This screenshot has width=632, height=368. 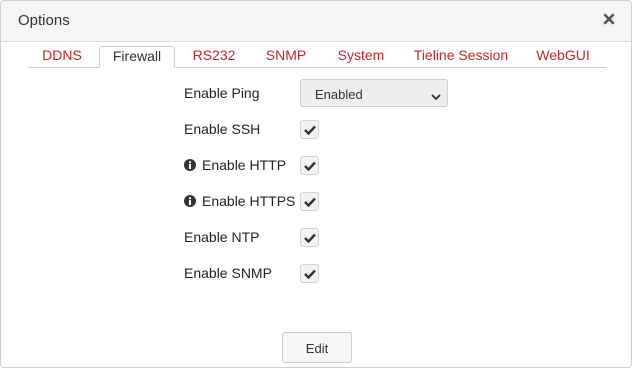 What do you see at coordinates (44, 20) in the screenshot?
I see `dialog-title: Options` at bounding box center [44, 20].